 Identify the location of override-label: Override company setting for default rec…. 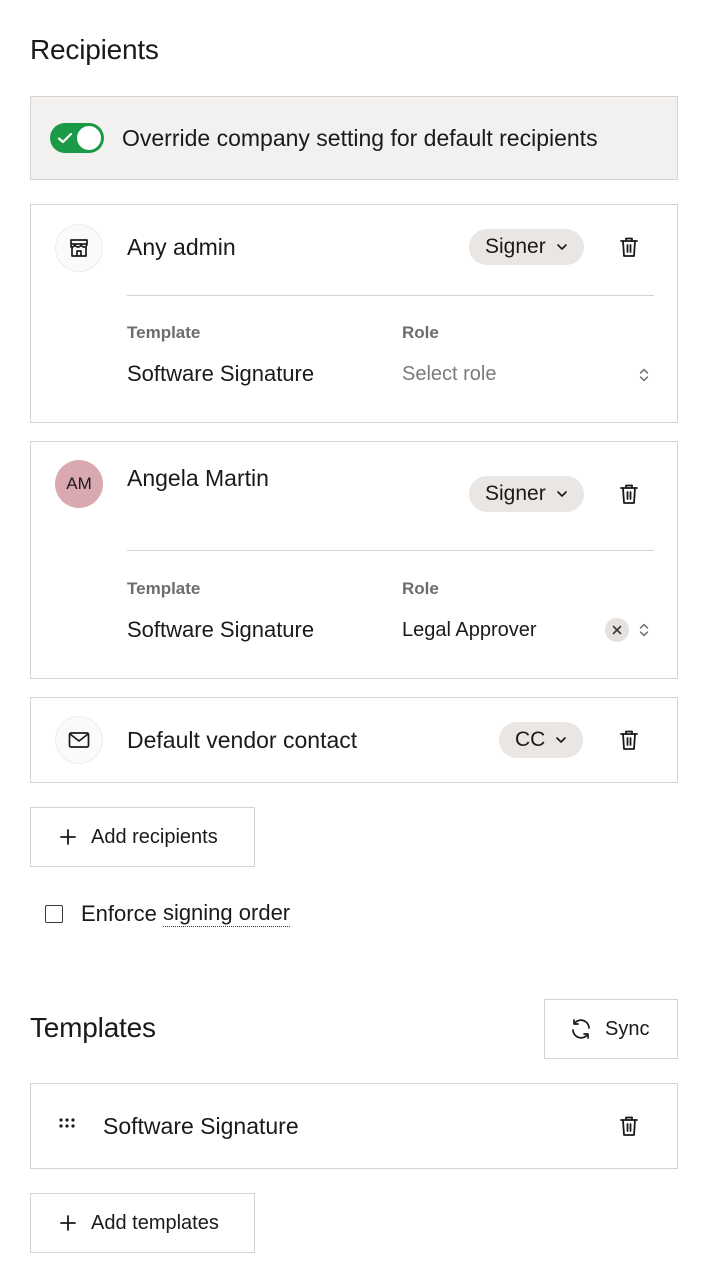
(360, 137).